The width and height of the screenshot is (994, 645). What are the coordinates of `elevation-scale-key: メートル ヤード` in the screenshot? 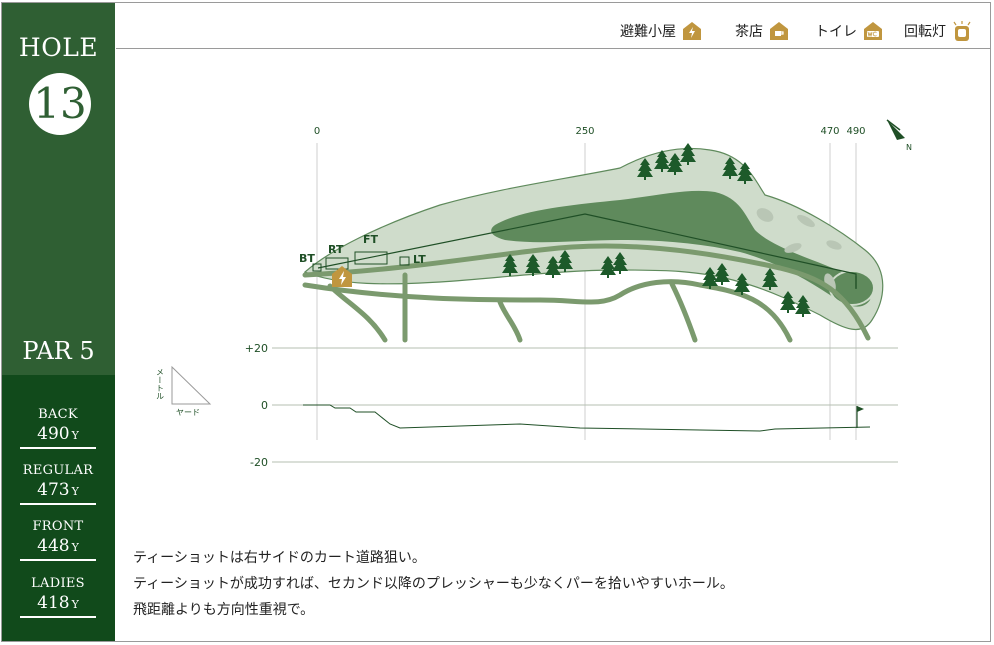 It's located at (184, 391).